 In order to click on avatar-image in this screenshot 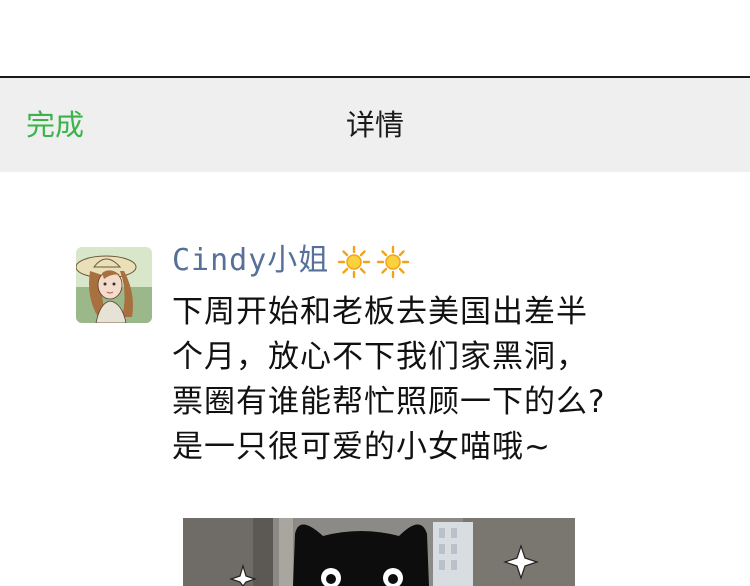, I will do `click(114, 285)`.